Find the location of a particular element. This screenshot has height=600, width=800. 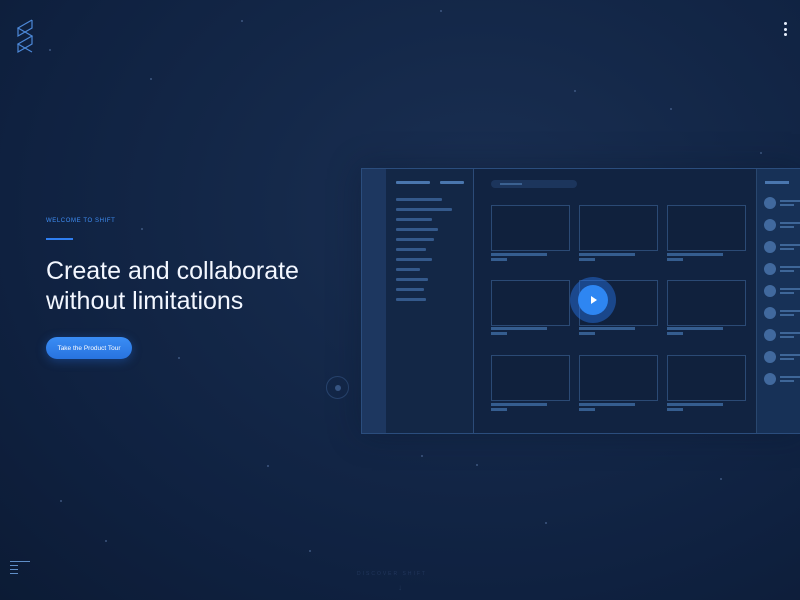

eyebrow-label: WELCOME TO SHIFT is located at coordinates (80, 221).